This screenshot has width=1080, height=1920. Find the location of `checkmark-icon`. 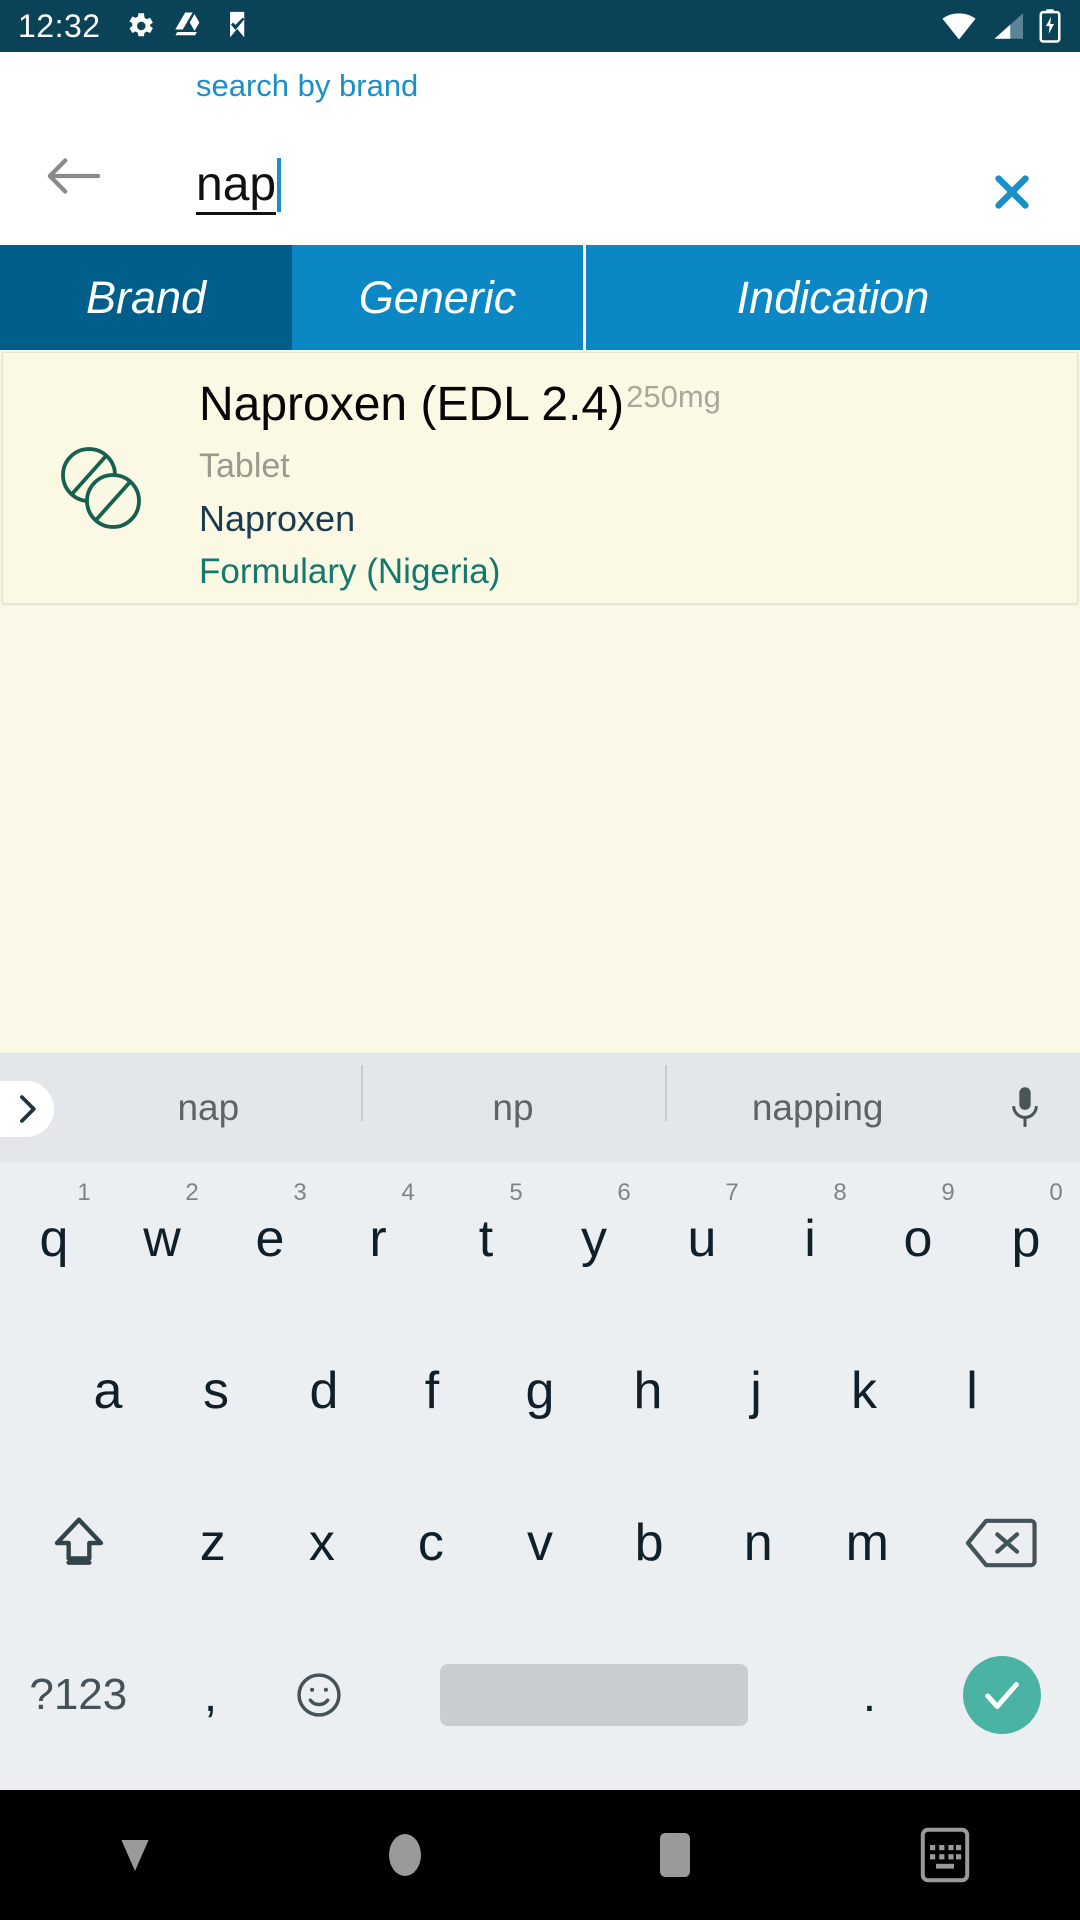

checkmark-icon is located at coordinates (1001, 1695).